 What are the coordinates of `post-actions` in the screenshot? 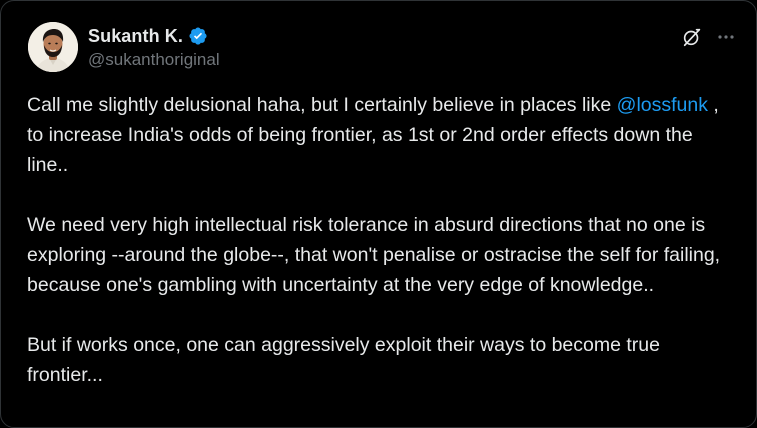 It's located at (709, 37).